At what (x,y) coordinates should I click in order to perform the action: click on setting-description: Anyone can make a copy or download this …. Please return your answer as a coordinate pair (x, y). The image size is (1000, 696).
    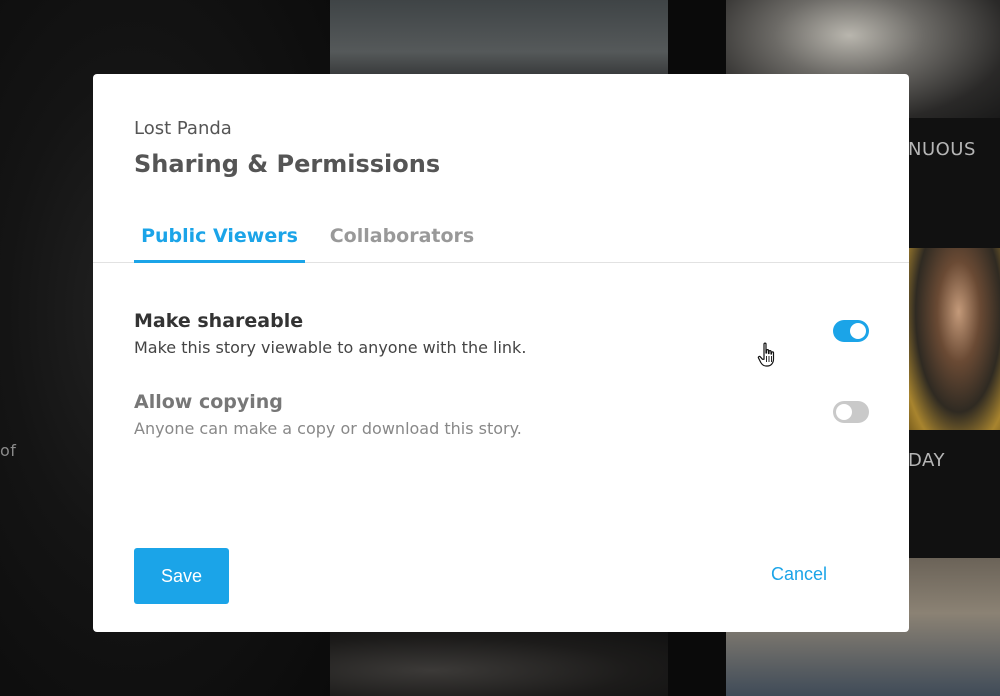
    Looking at the image, I should click on (328, 428).